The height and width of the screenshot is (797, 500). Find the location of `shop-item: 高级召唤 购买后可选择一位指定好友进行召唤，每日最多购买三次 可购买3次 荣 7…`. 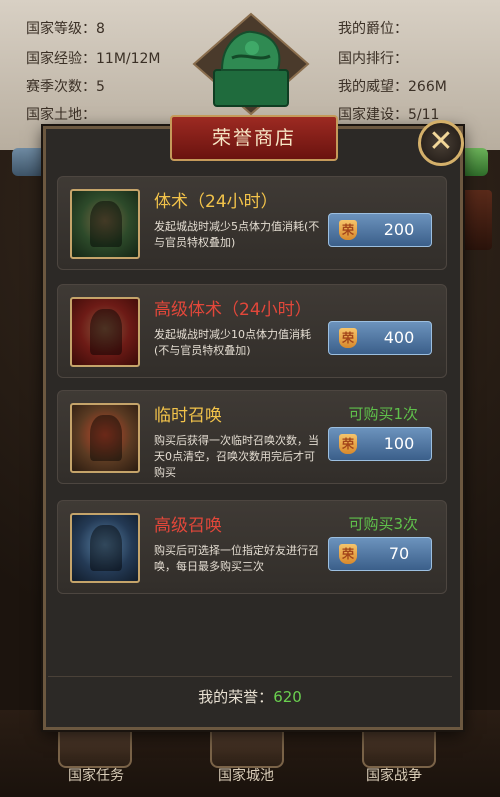

shop-item: 高级召唤 购买后可选择一位指定好友进行召唤，每日最多购买三次 可购买3次 荣 7… is located at coordinates (252, 547).